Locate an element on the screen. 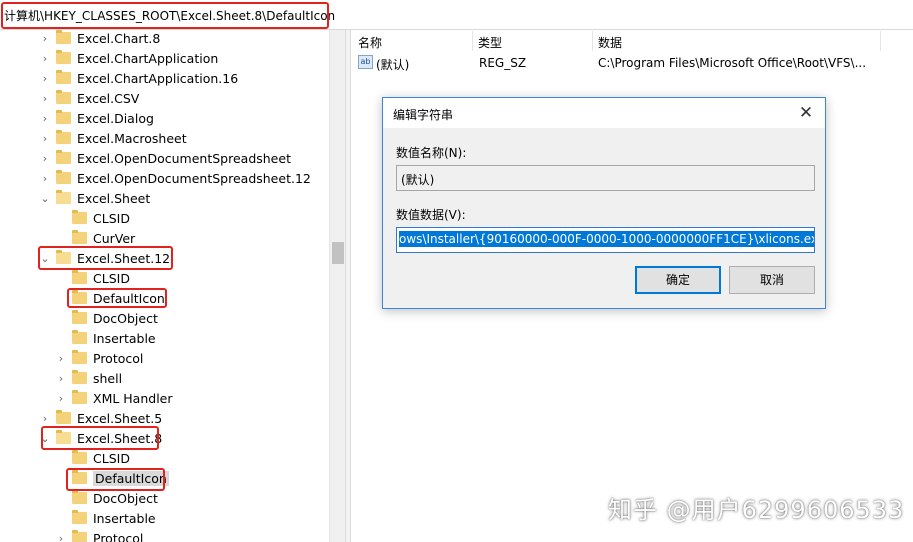  tree-node: › XML Handler is located at coordinates (116, 398).